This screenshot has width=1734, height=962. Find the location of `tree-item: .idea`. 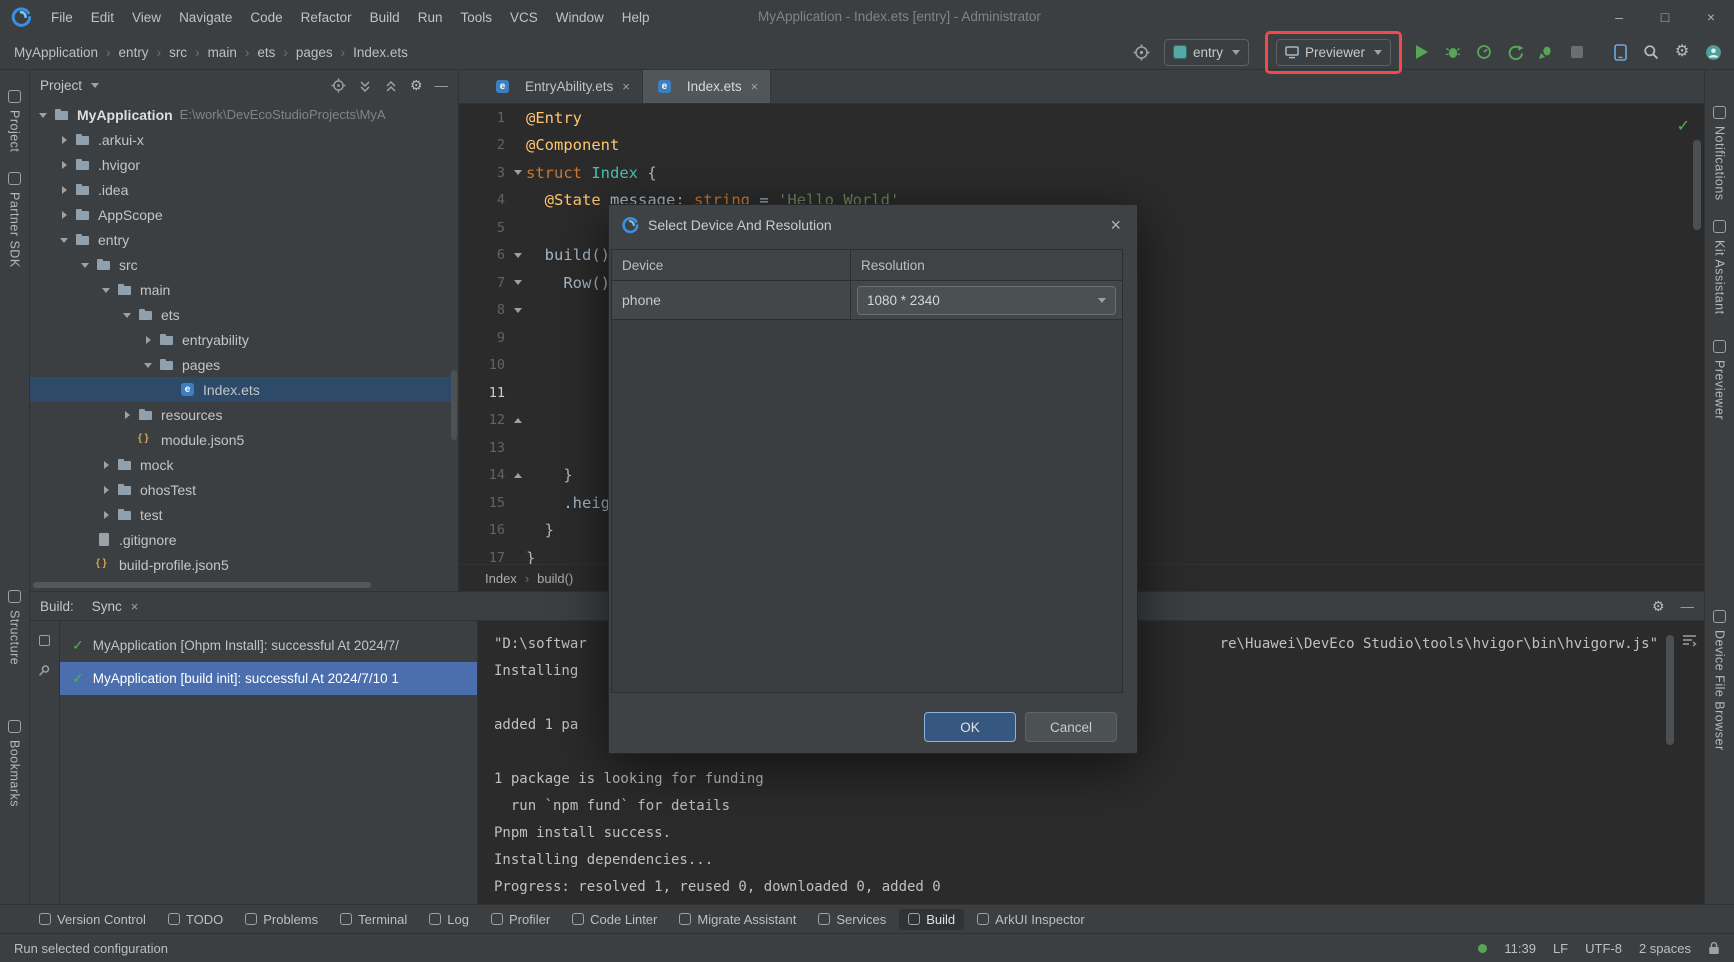

tree-item: .idea is located at coordinates (244, 189).